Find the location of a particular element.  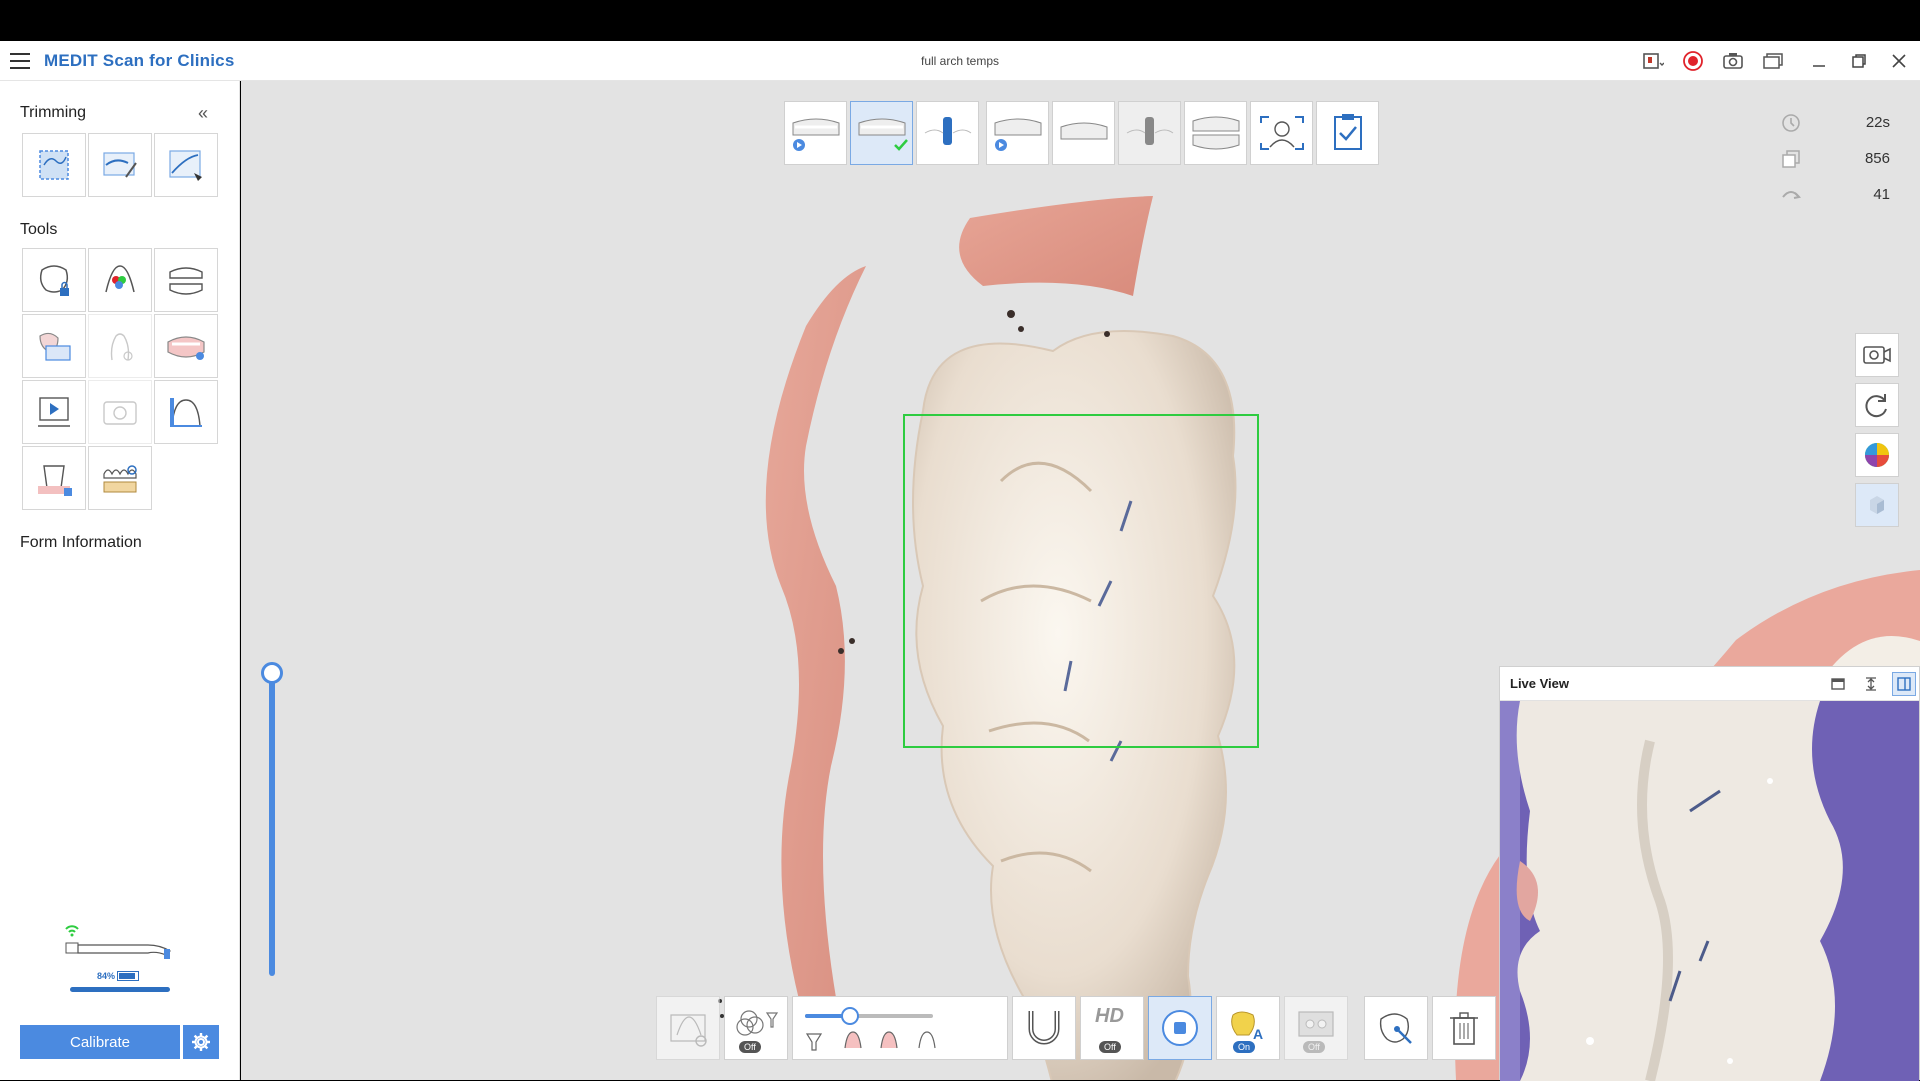

screen-top-border is located at coordinates (960, 20).